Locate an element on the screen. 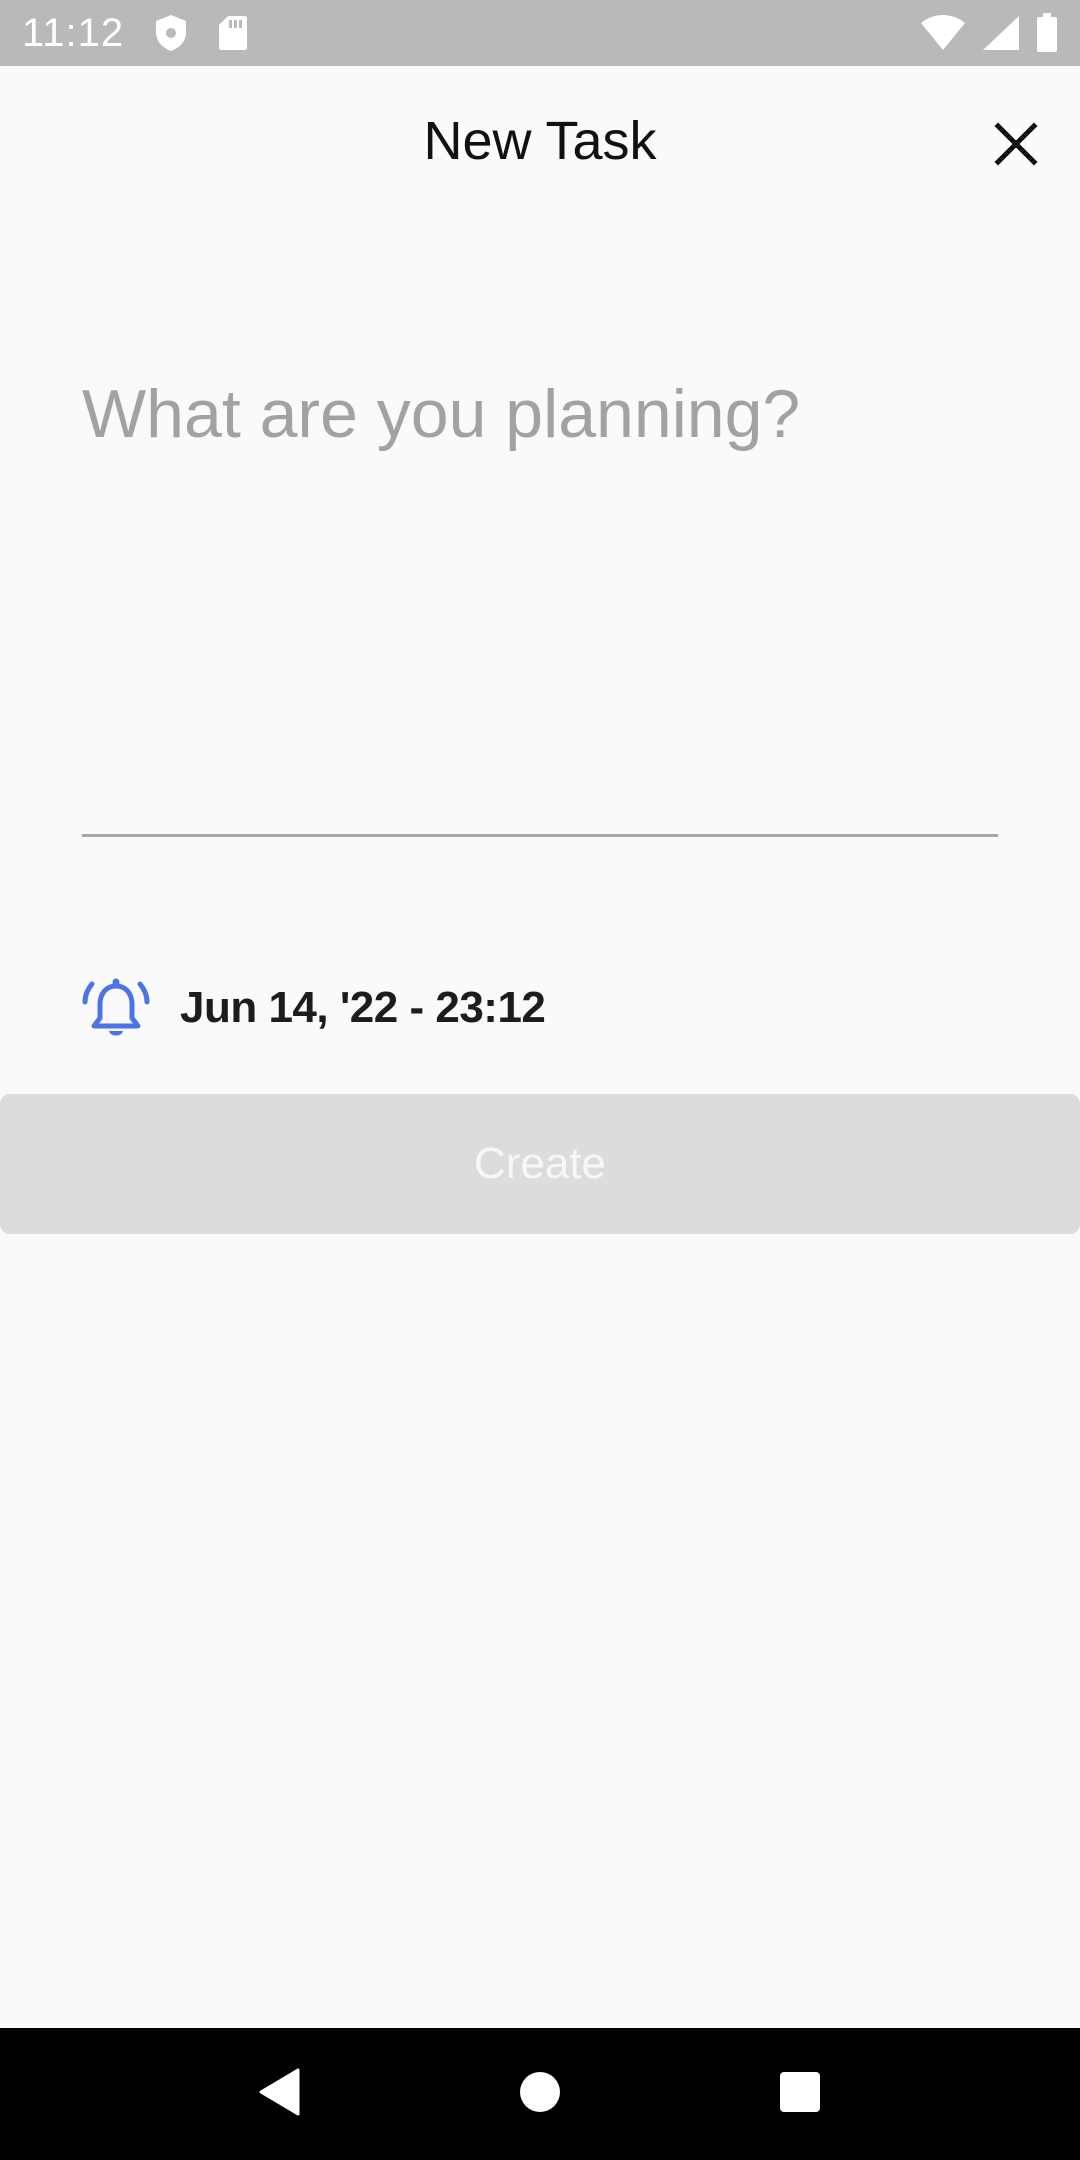 The image size is (1080, 2160). status-left-icons is located at coordinates (201, 33).